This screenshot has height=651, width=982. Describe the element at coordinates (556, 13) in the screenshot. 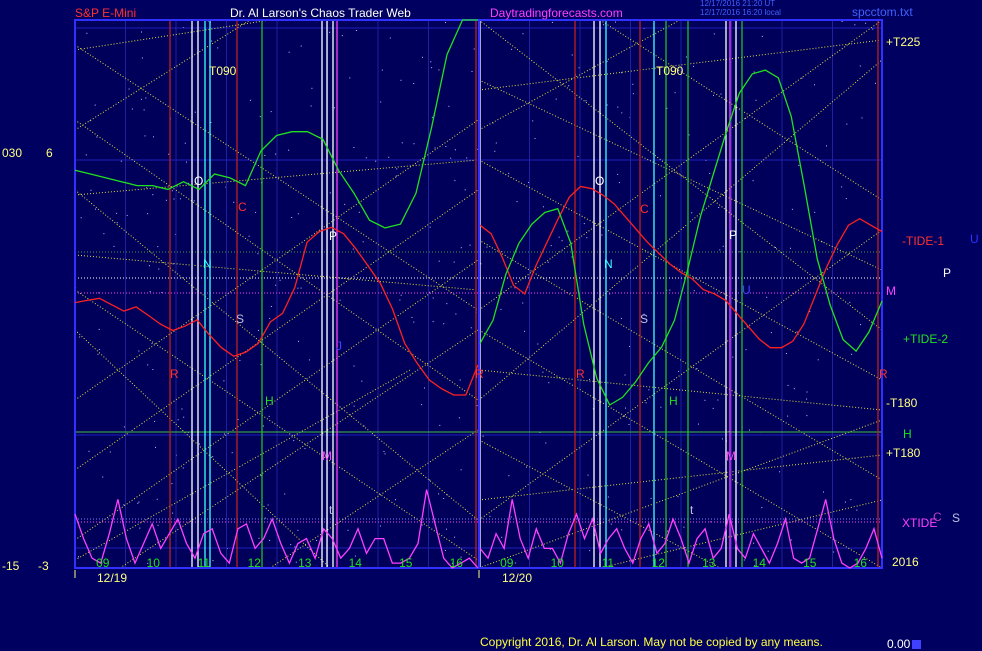

I see `site-link: Daytradingforecasts.com` at that location.